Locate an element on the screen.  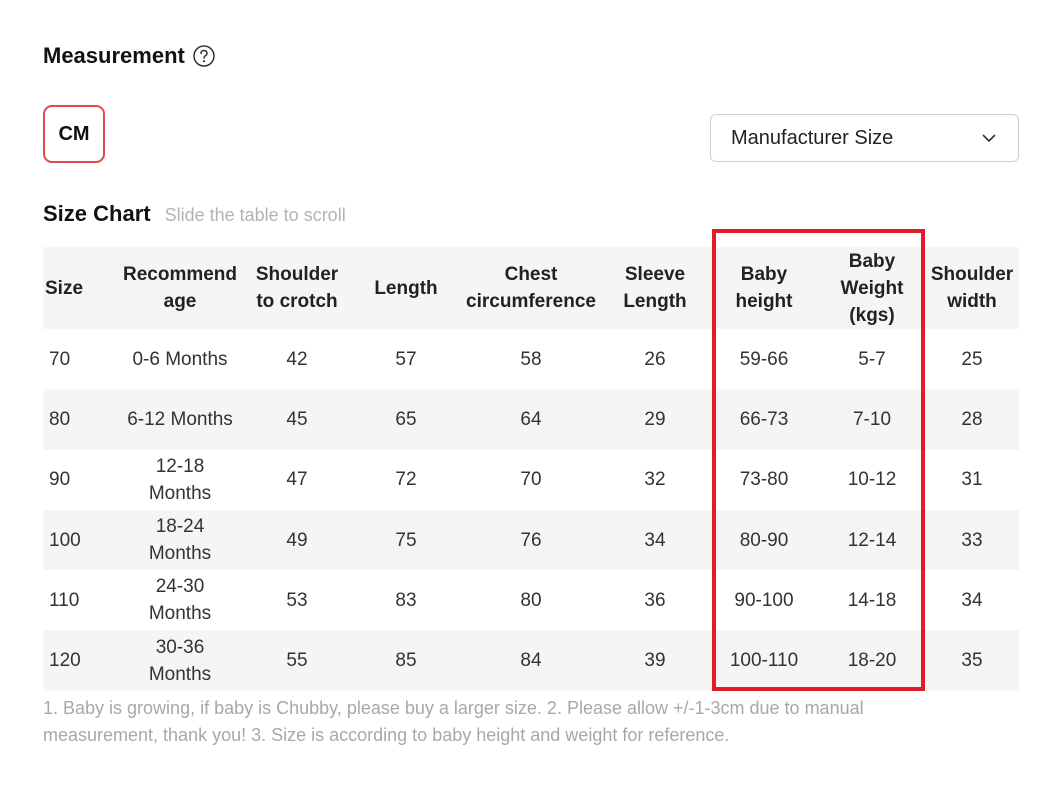
page-title: Measurement is located at coordinates (114, 55).